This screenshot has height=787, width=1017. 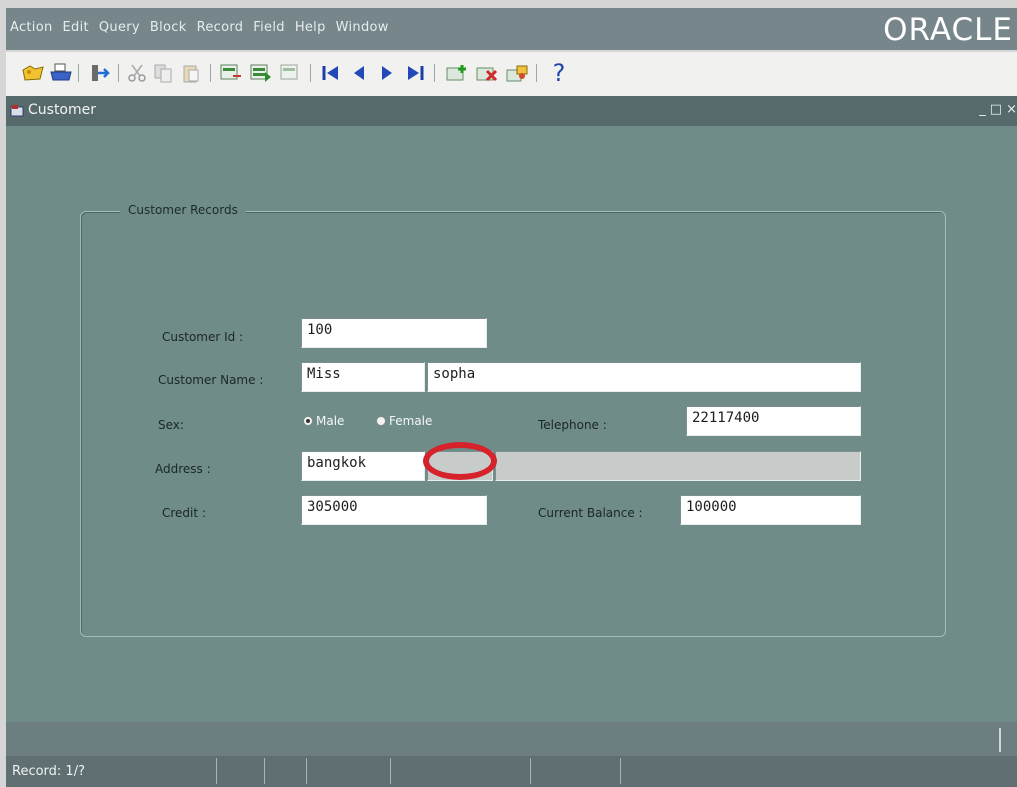 What do you see at coordinates (163, 73) in the screenshot?
I see `copy-icon` at bounding box center [163, 73].